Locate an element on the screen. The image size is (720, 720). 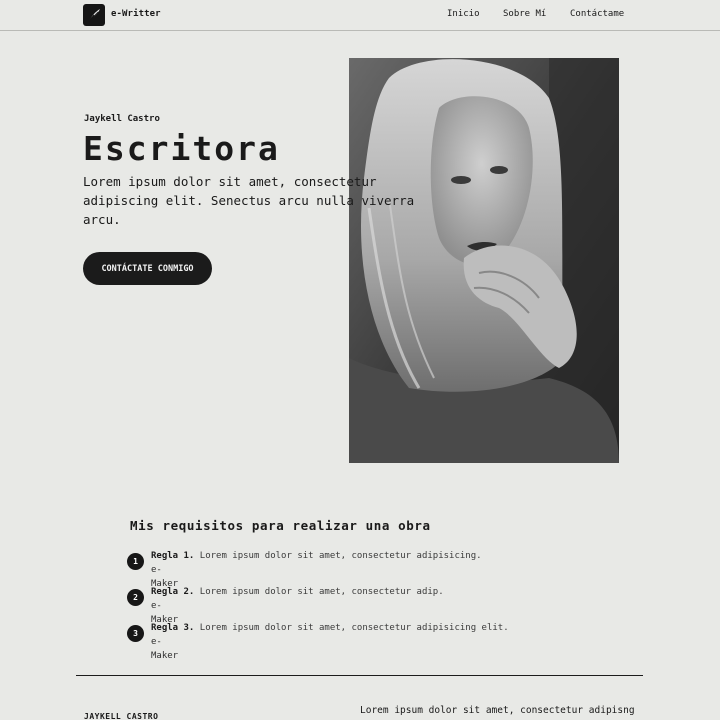
rule-label: Regla 2. is located at coordinates (173, 592).